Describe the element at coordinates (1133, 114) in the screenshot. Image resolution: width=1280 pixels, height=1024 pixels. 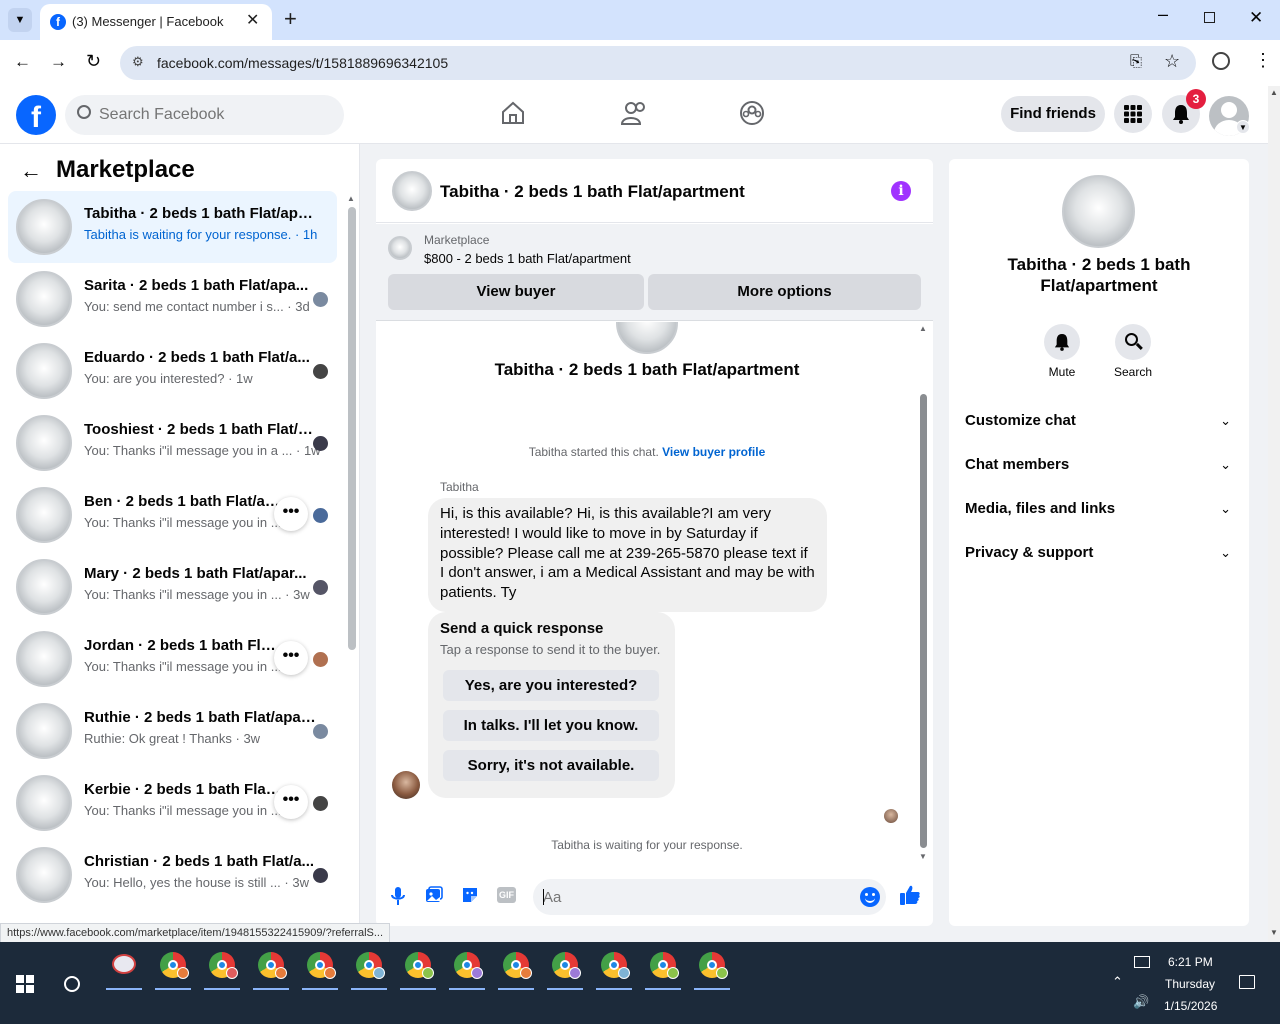
I see `menu-grid-button` at that location.